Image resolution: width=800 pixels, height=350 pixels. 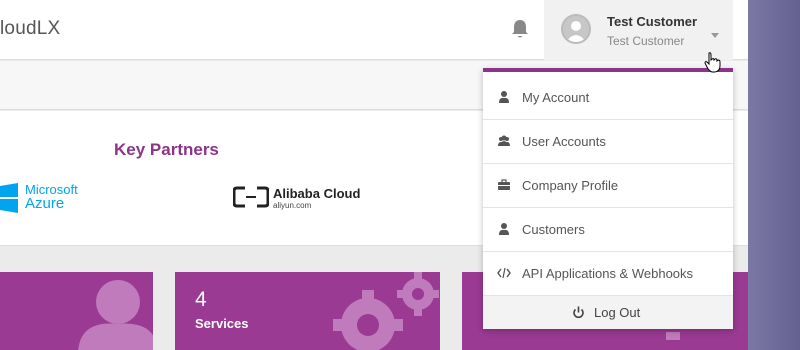 I want to click on briefcase-icon, so click(x=504, y=184).